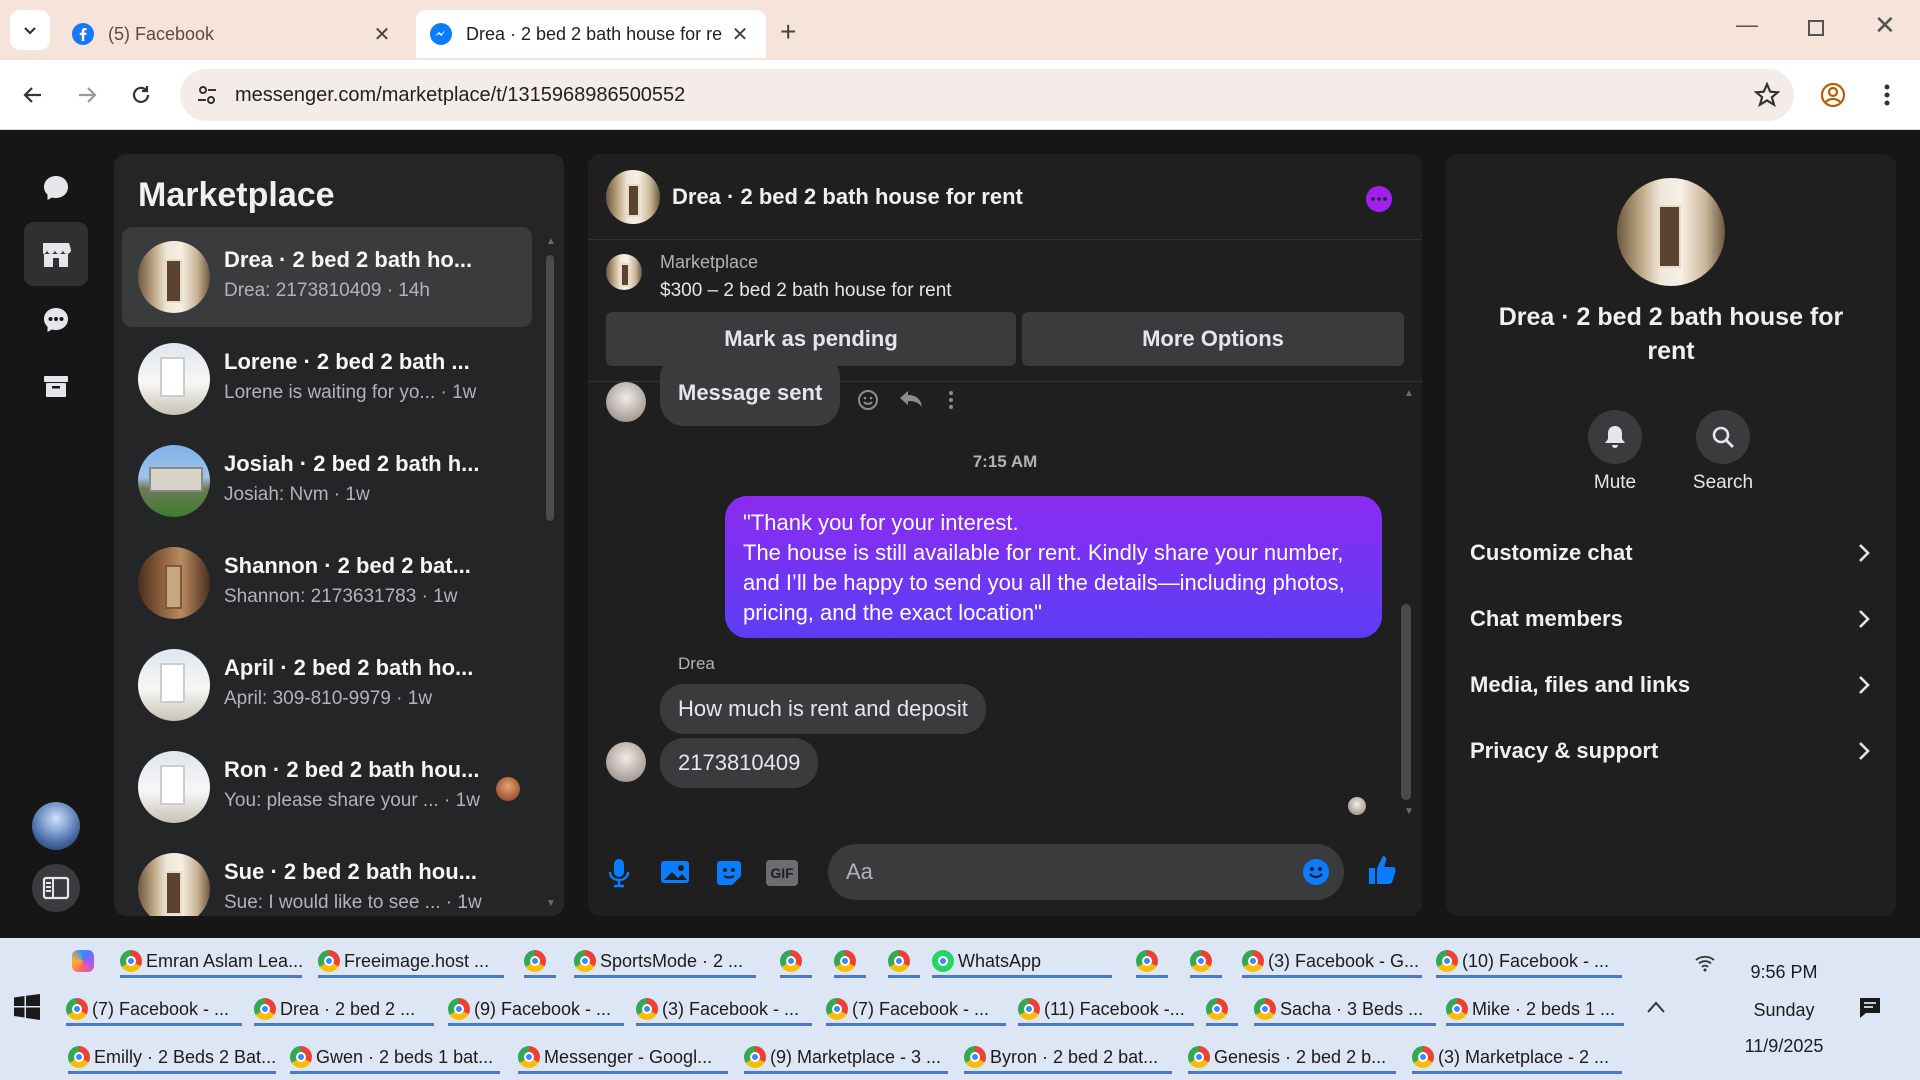 Image resolution: width=1920 pixels, height=1080 pixels. I want to click on incoming-message-bubble: 2173810409, so click(739, 763).